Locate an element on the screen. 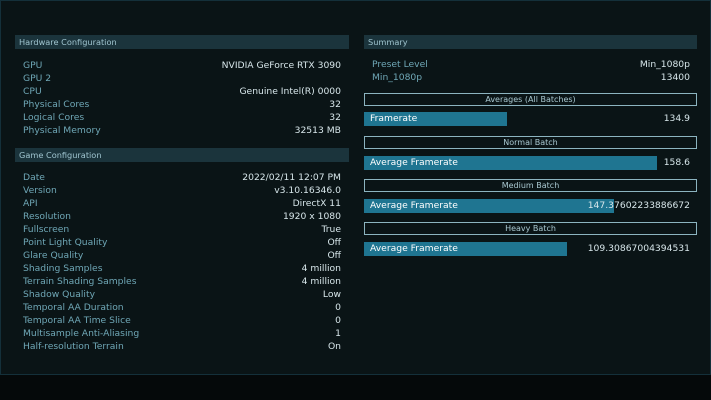  row-label: GPU is located at coordinates (33, 65).